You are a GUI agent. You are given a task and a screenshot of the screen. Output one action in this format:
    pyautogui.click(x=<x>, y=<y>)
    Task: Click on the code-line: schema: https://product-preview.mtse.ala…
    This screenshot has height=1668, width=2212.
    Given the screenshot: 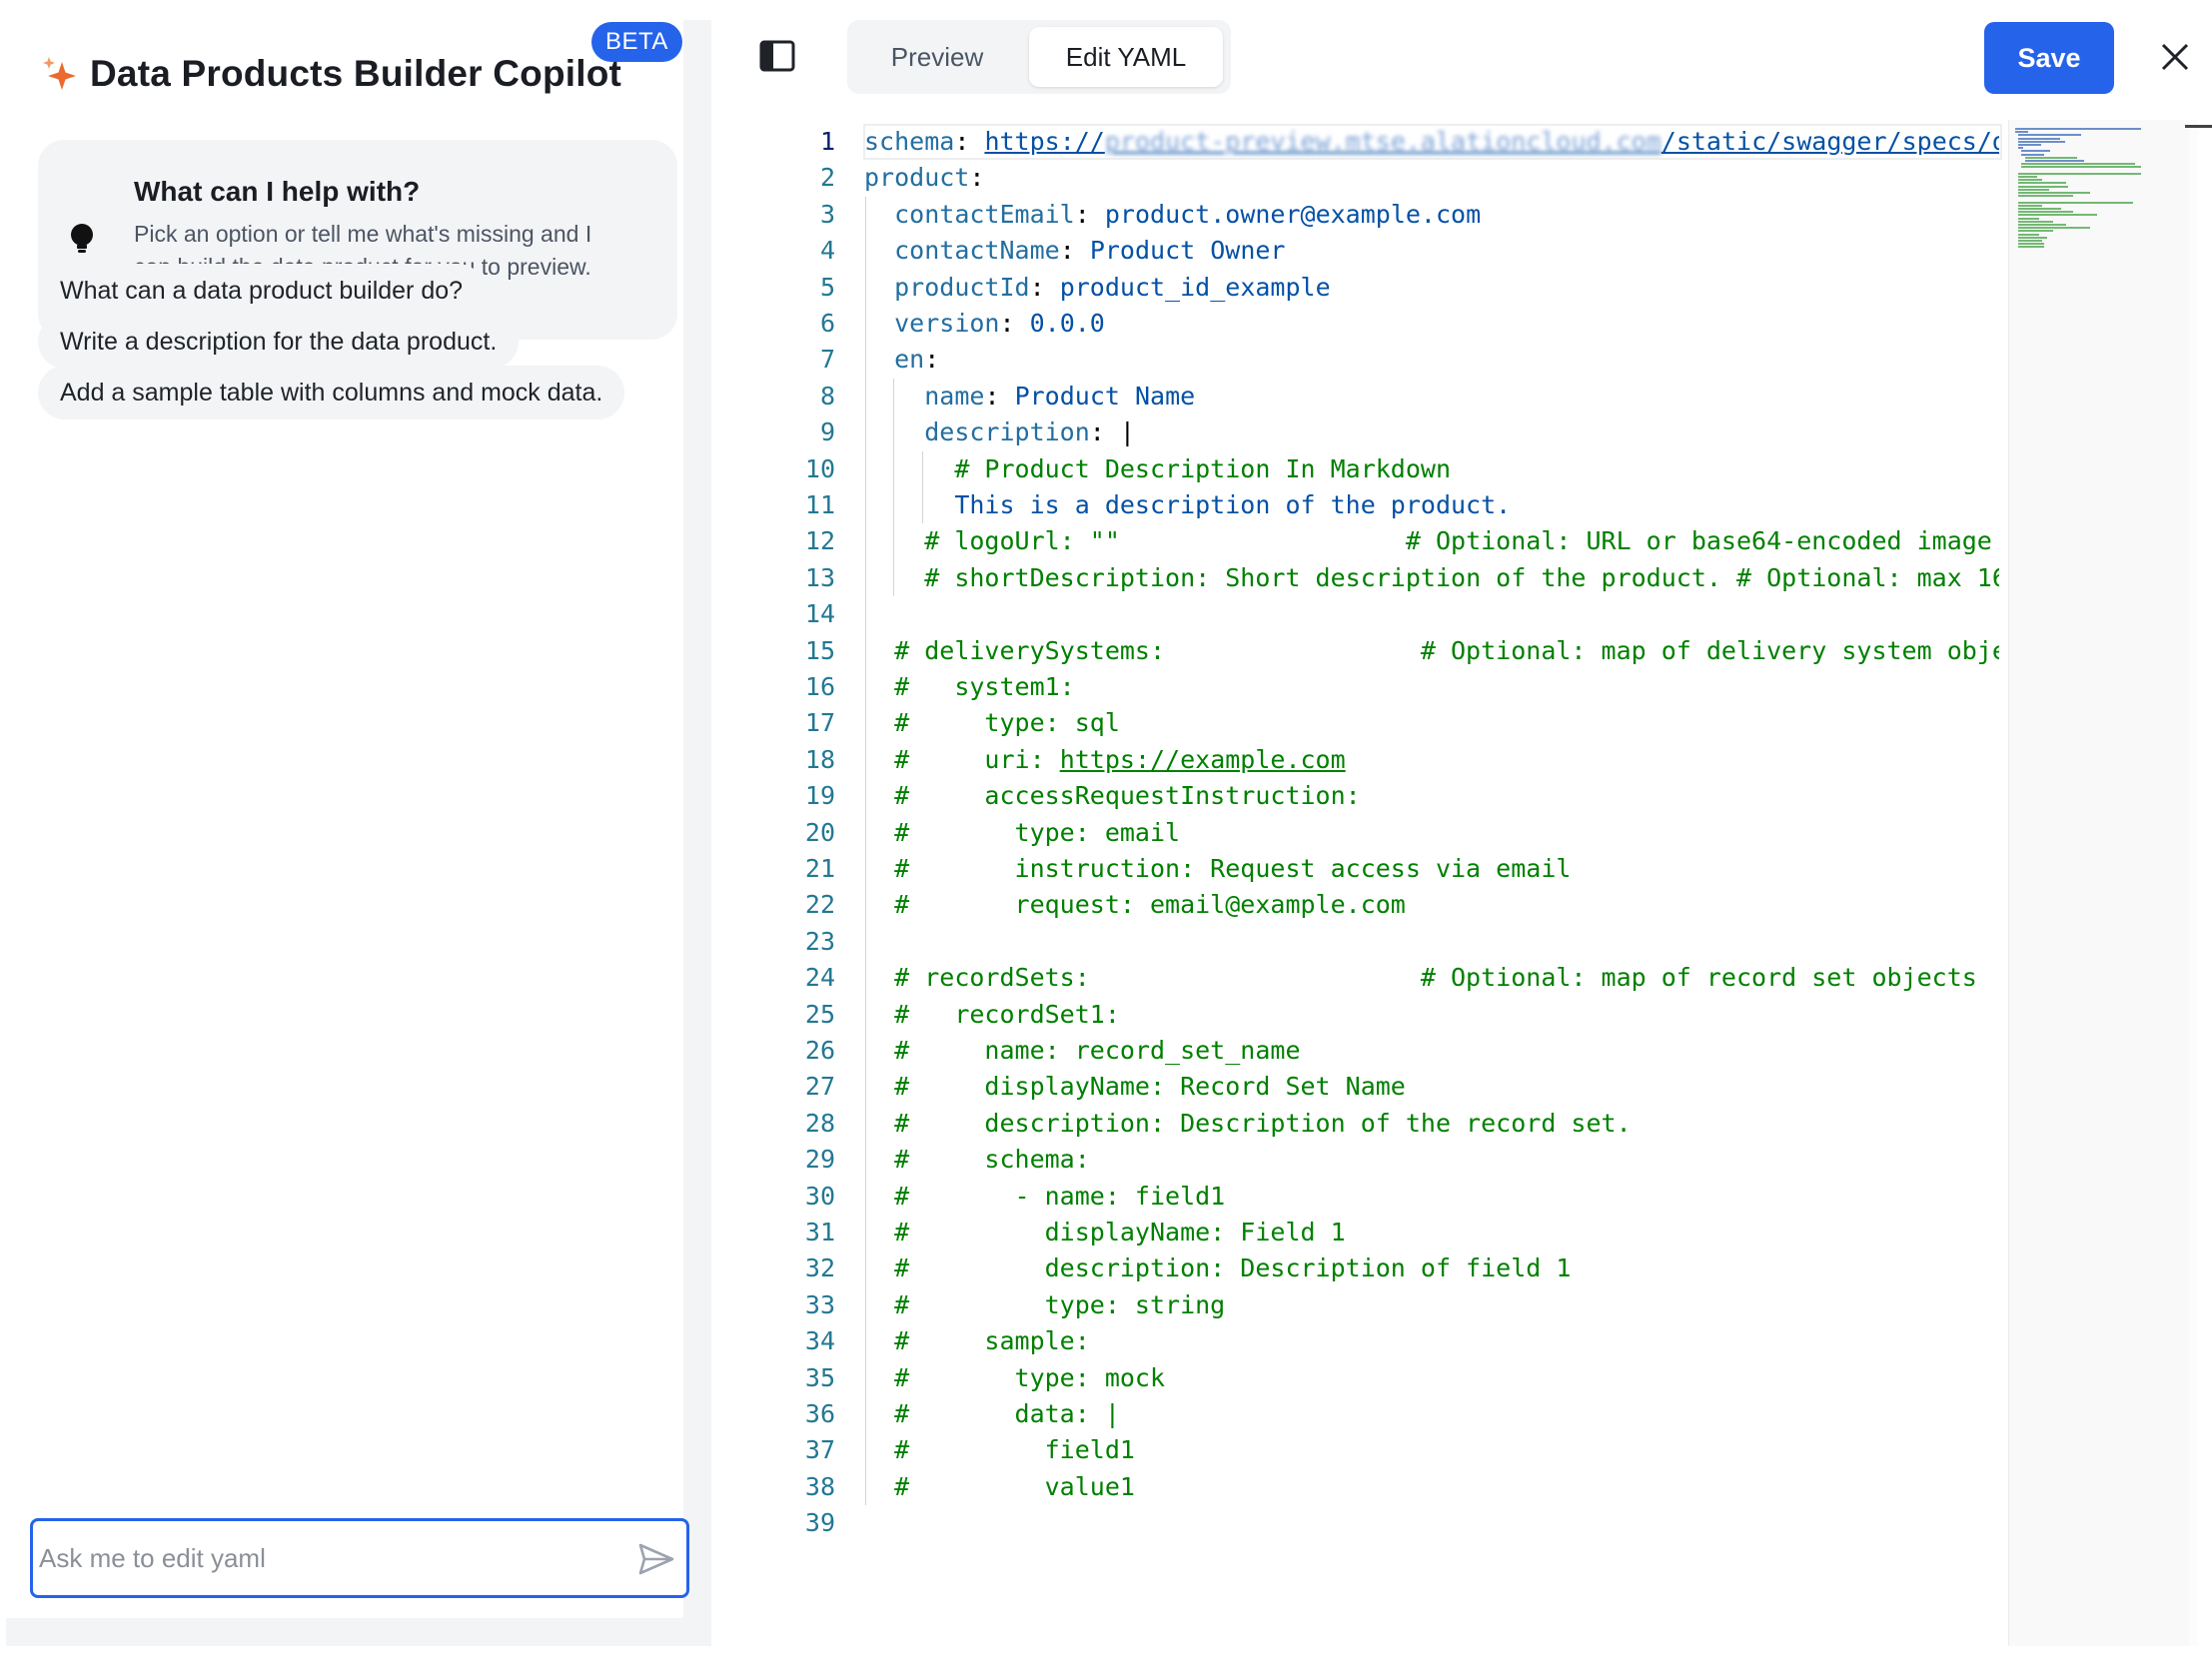 What is the action you would take?
    pyautogui.click(x=1431, y=142)
    